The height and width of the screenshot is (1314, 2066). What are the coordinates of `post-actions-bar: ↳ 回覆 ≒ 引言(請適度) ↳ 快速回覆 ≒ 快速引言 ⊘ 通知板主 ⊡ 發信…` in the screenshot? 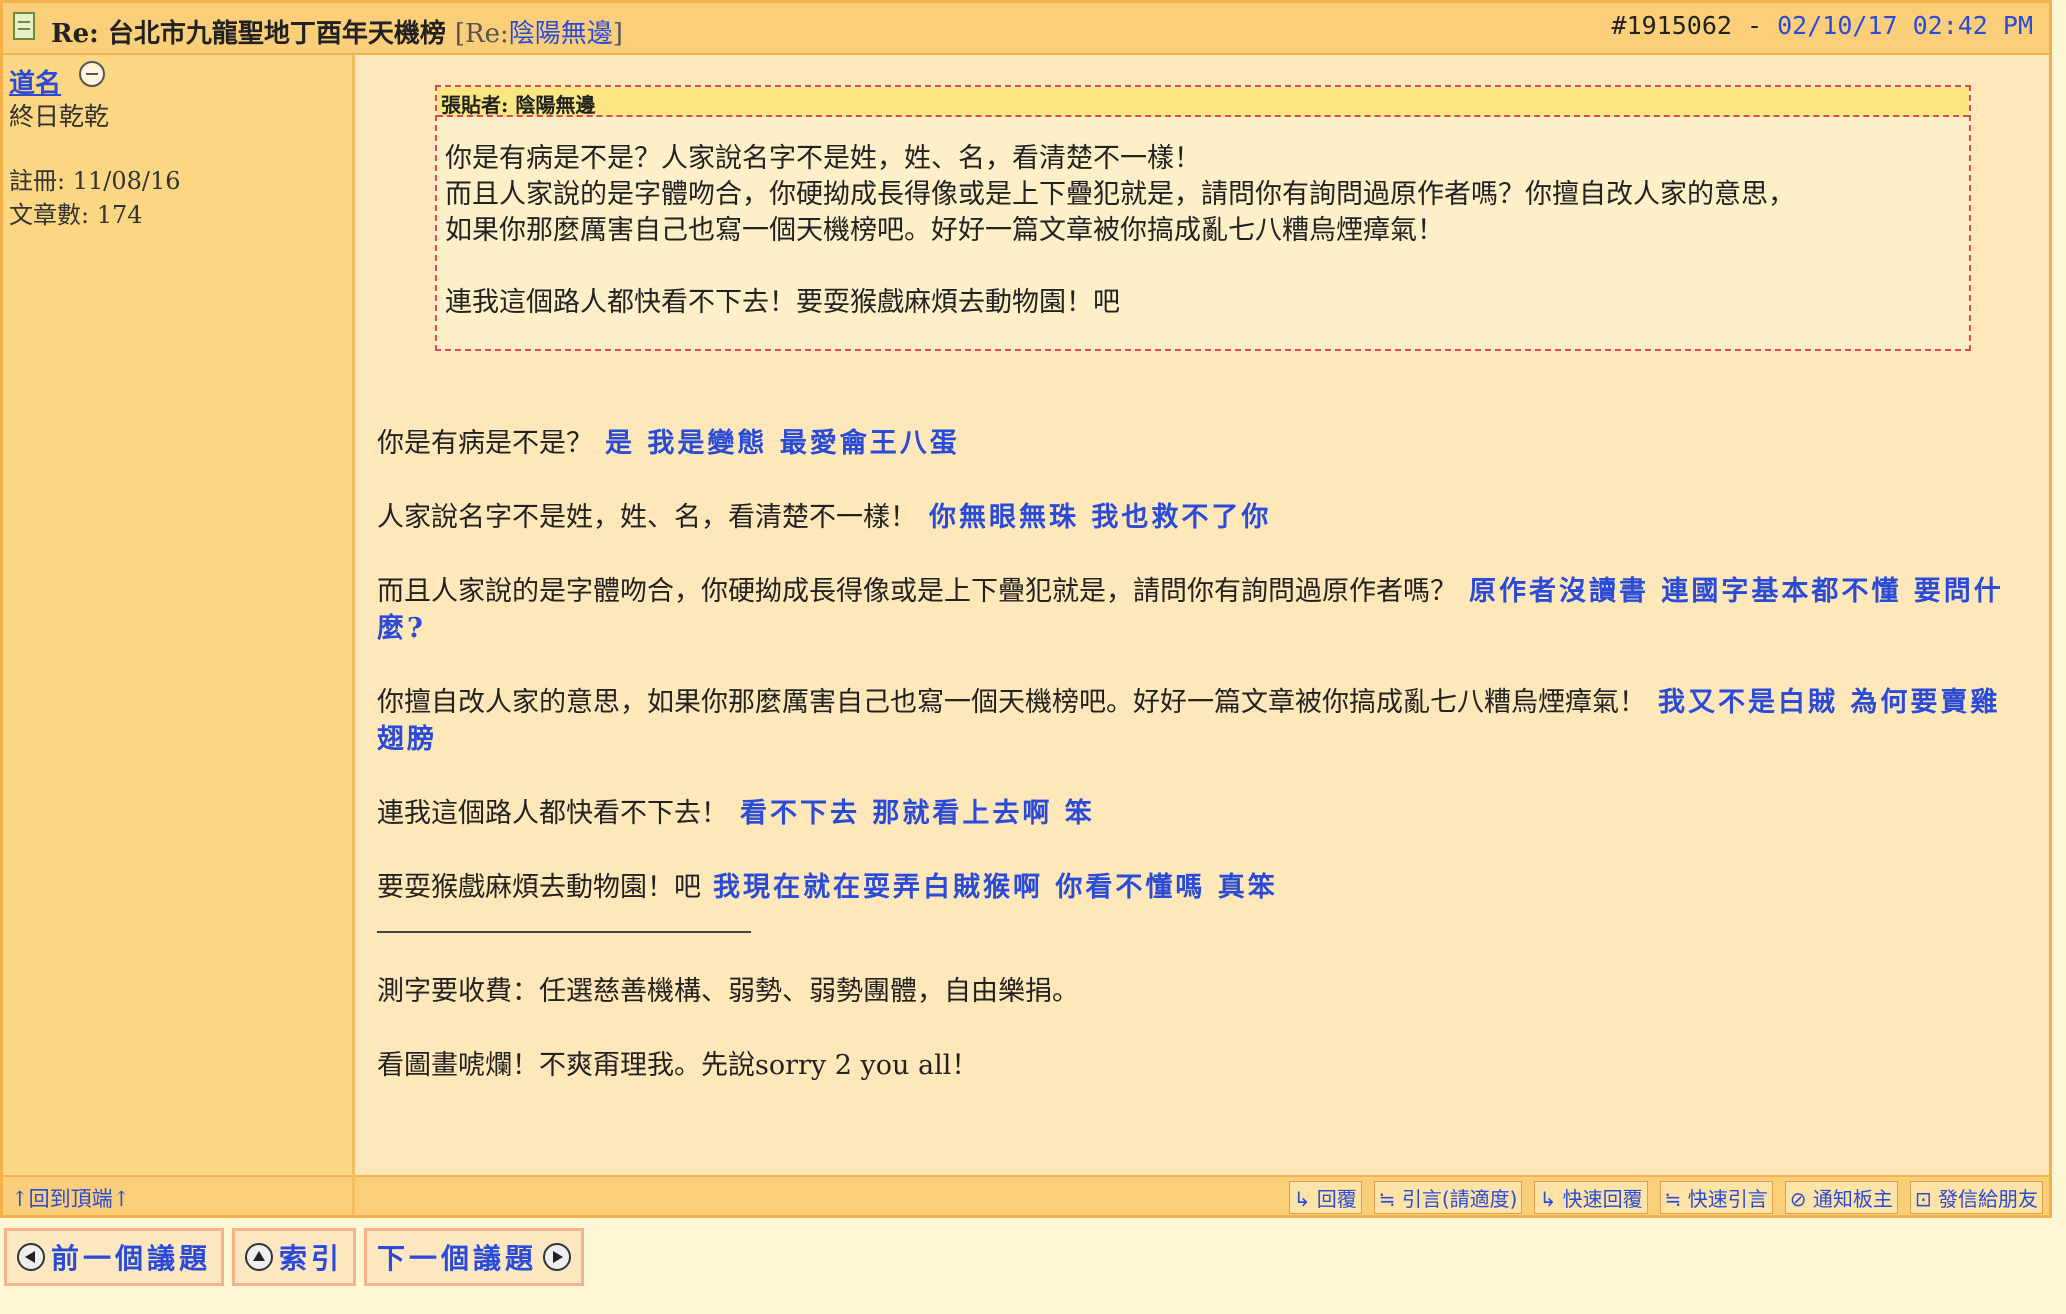 It's located at (1202, 1195).